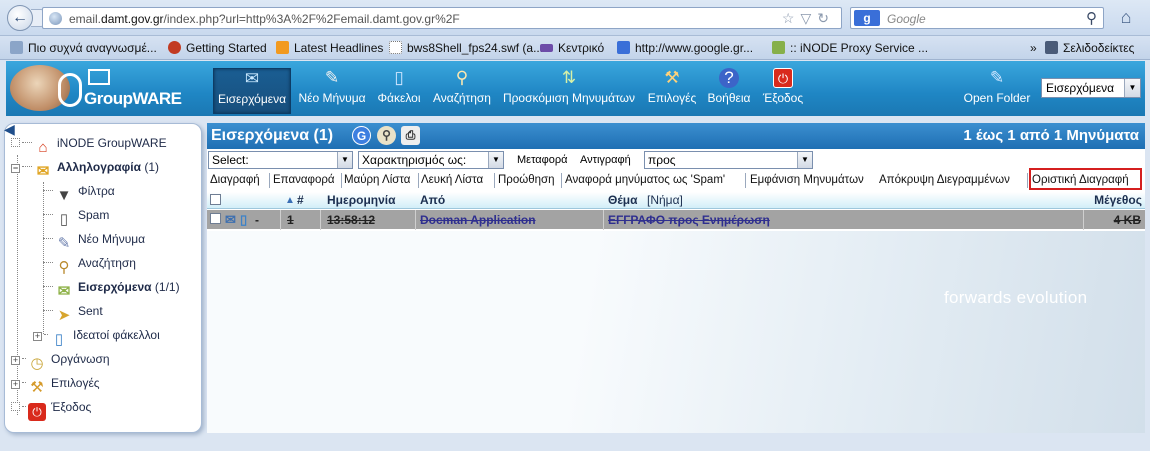 The height and width of the screenshot is (451, 1150). What do you see at coordinates (1089, 48) in the screenshot?
I see `bookmark-bookmarks-menu: Σελιδοδείκτες` at bounding box center [1089, 48].